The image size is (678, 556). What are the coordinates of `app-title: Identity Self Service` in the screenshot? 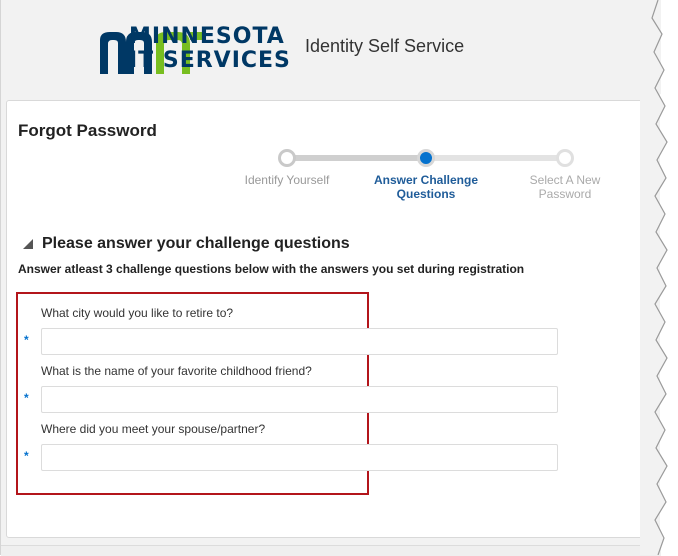 It's located at (385, 46).